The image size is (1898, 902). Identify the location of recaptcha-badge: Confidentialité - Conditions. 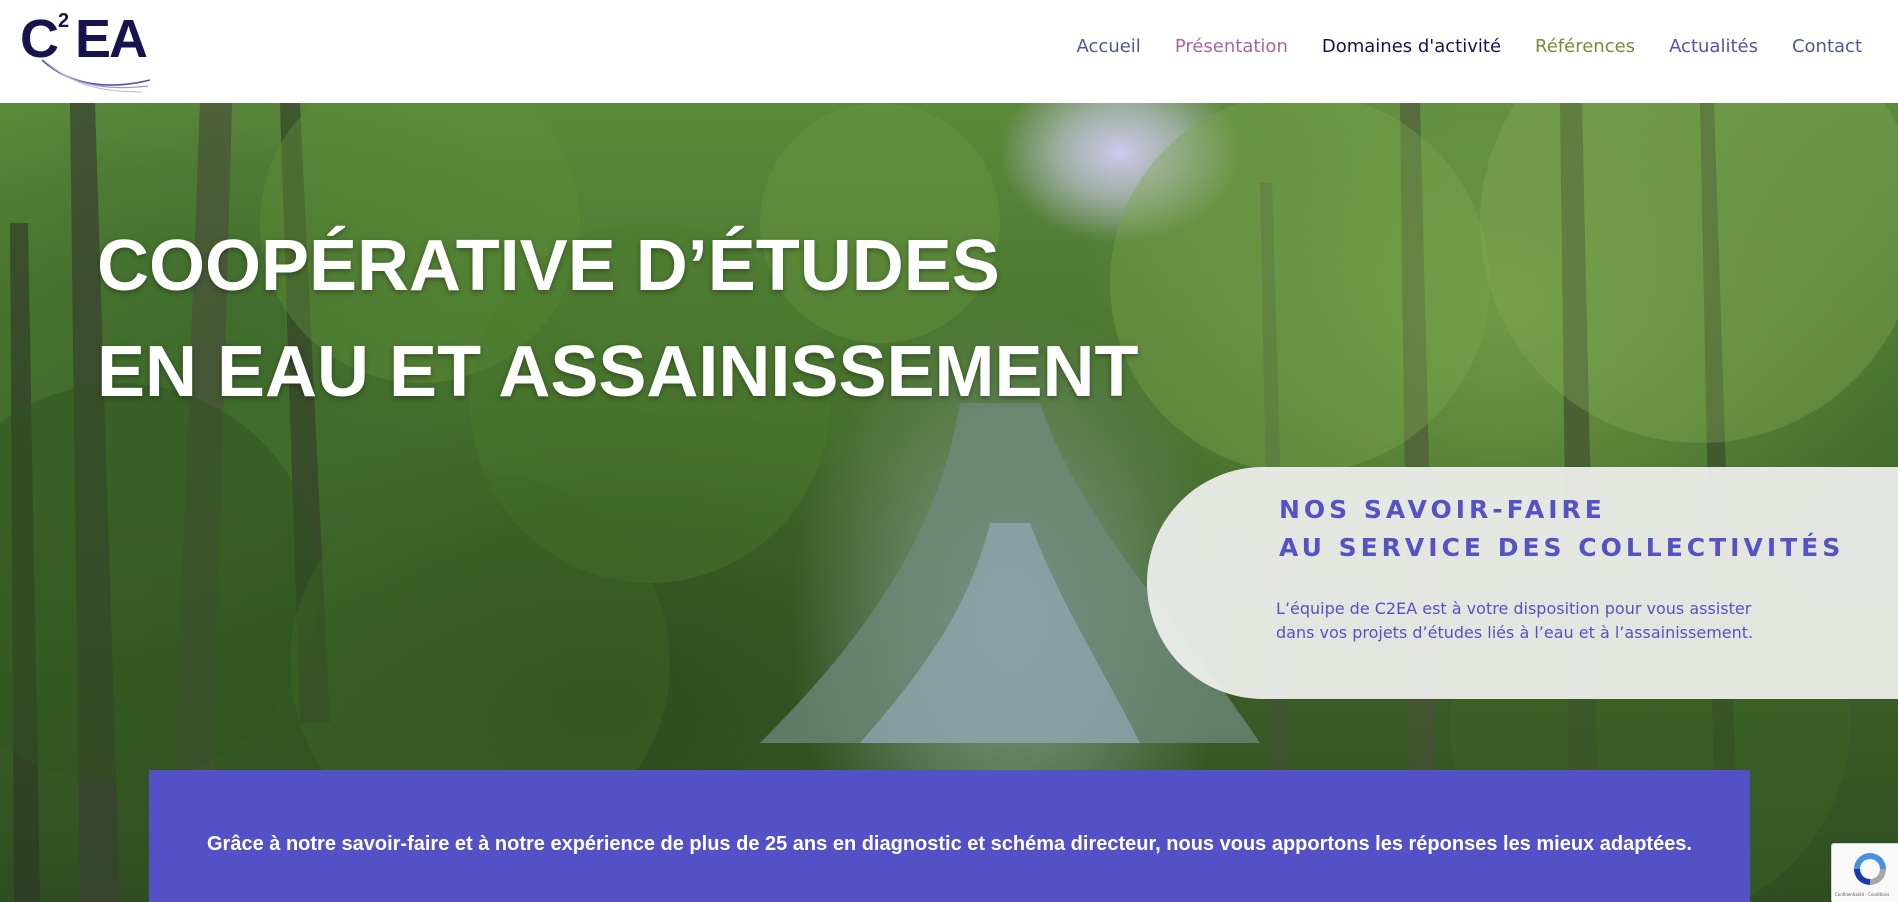
(1864, 872).